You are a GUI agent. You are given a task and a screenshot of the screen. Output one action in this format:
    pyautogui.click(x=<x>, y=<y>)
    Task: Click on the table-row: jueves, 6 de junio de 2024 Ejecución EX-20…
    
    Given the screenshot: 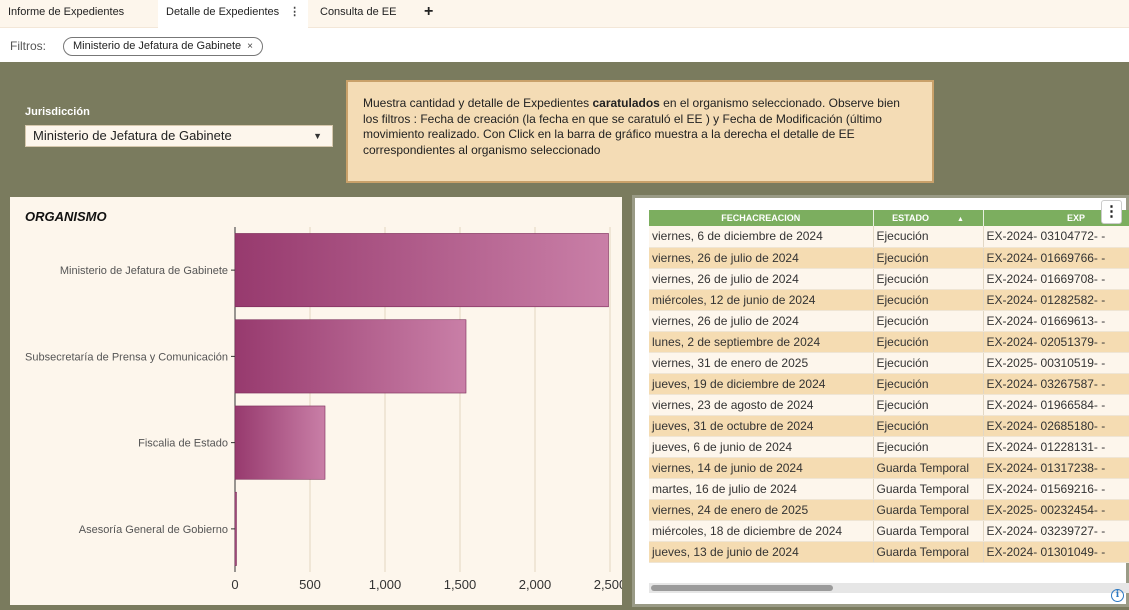 What is the action you would take?
    pyautogui.click(x=889, y=447)
    